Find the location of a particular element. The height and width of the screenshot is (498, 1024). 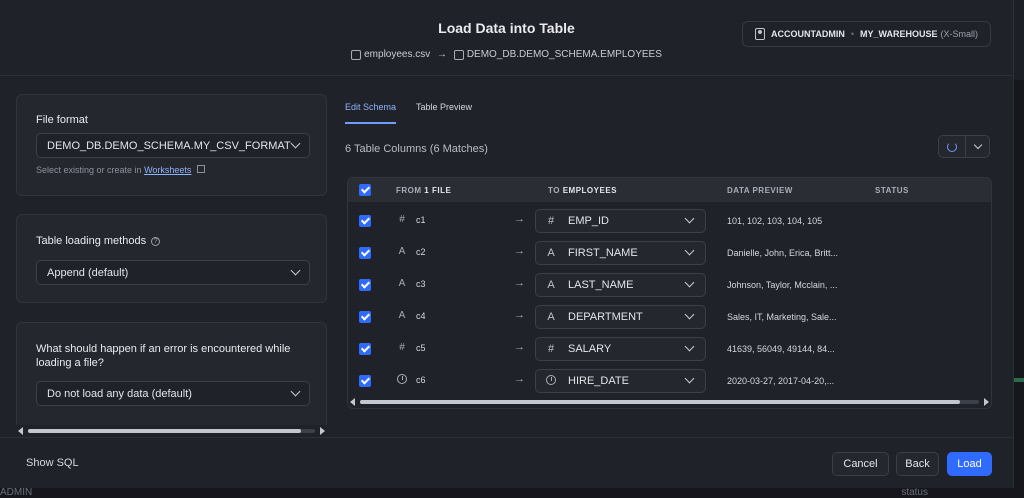

header-status: STATUS is located at coordinates (892, 190).